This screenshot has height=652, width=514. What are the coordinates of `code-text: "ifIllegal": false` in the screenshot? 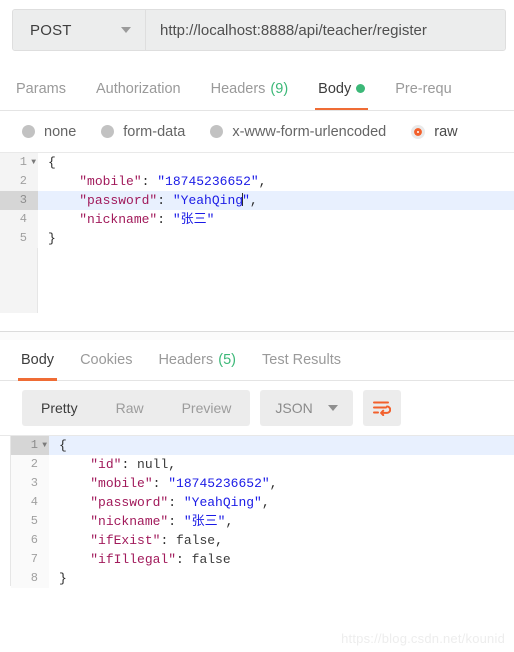 It's located at (160, 559).